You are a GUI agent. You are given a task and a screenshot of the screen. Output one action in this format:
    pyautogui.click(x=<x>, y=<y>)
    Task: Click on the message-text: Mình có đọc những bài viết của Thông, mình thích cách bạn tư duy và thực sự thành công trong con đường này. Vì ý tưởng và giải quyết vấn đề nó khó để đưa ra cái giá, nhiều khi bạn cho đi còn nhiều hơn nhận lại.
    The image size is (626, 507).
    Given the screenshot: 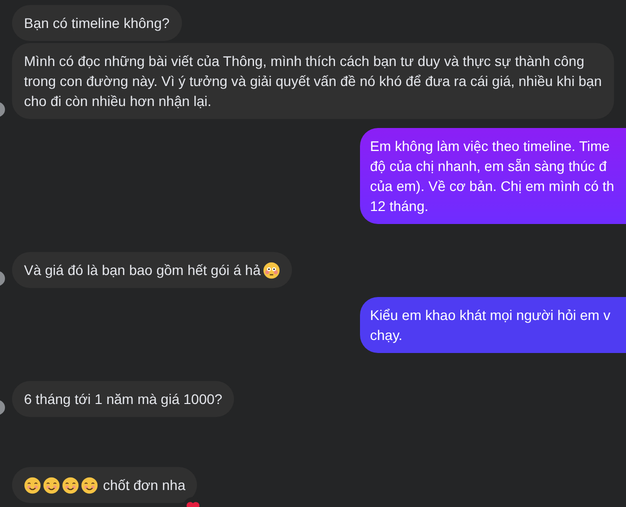 What is the action you would take?
    pyautogui.click(x=313, y=81)
    